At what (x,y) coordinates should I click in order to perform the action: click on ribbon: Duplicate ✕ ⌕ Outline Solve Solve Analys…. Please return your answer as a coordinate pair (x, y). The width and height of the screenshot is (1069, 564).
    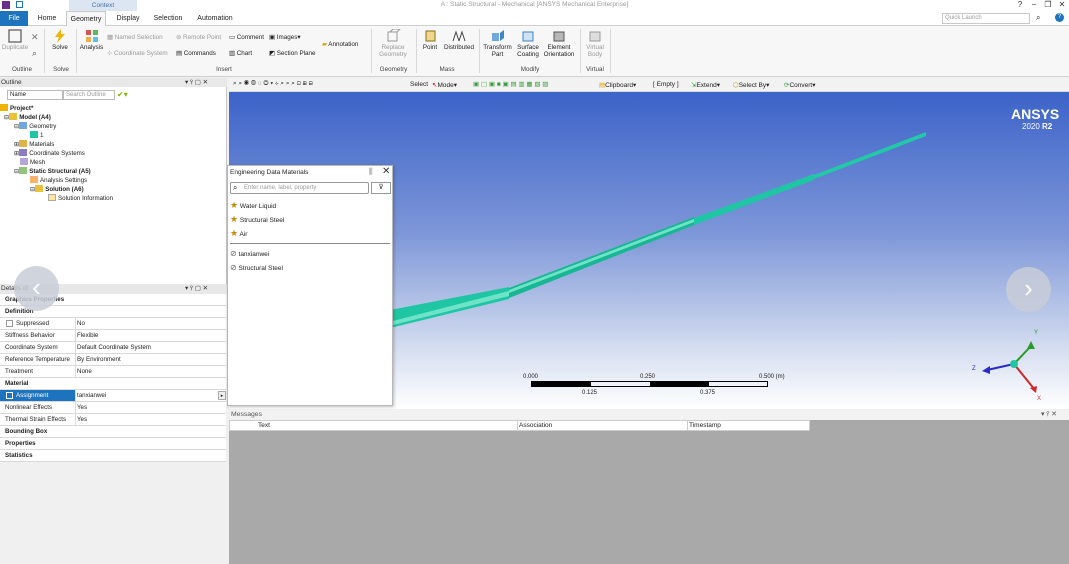
    Looking at the image, I should click on (534, 51).